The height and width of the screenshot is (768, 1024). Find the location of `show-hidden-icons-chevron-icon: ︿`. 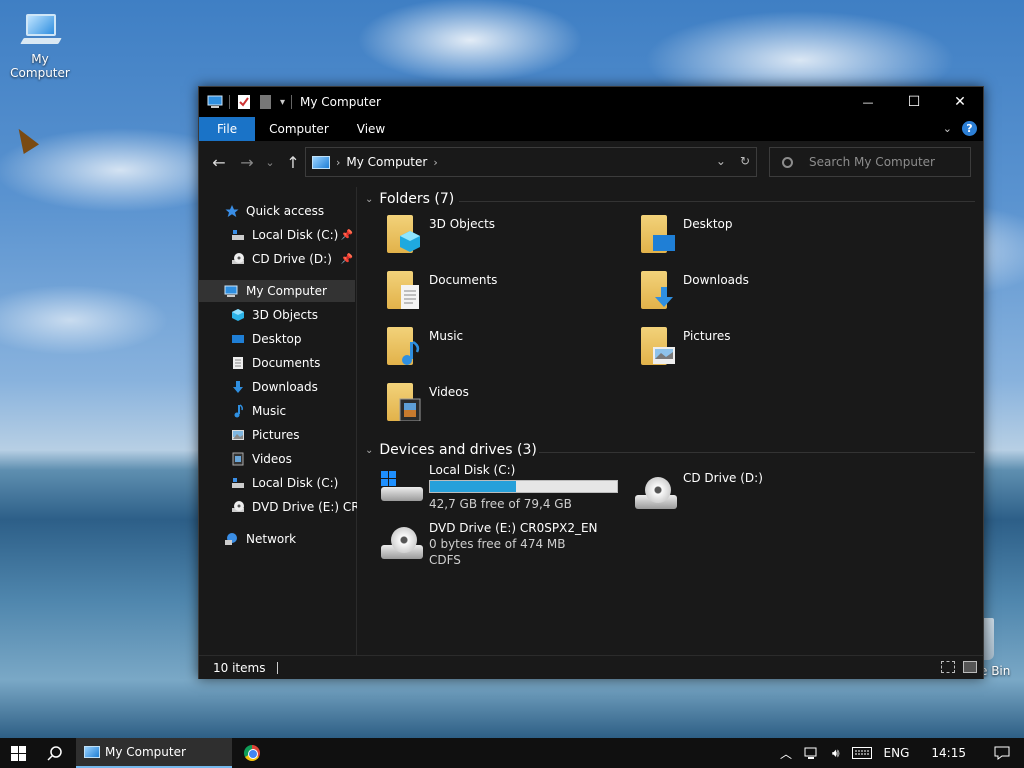

show-hidden-icons-chevron-icon: ︿ is located at coordinates (786, 753).